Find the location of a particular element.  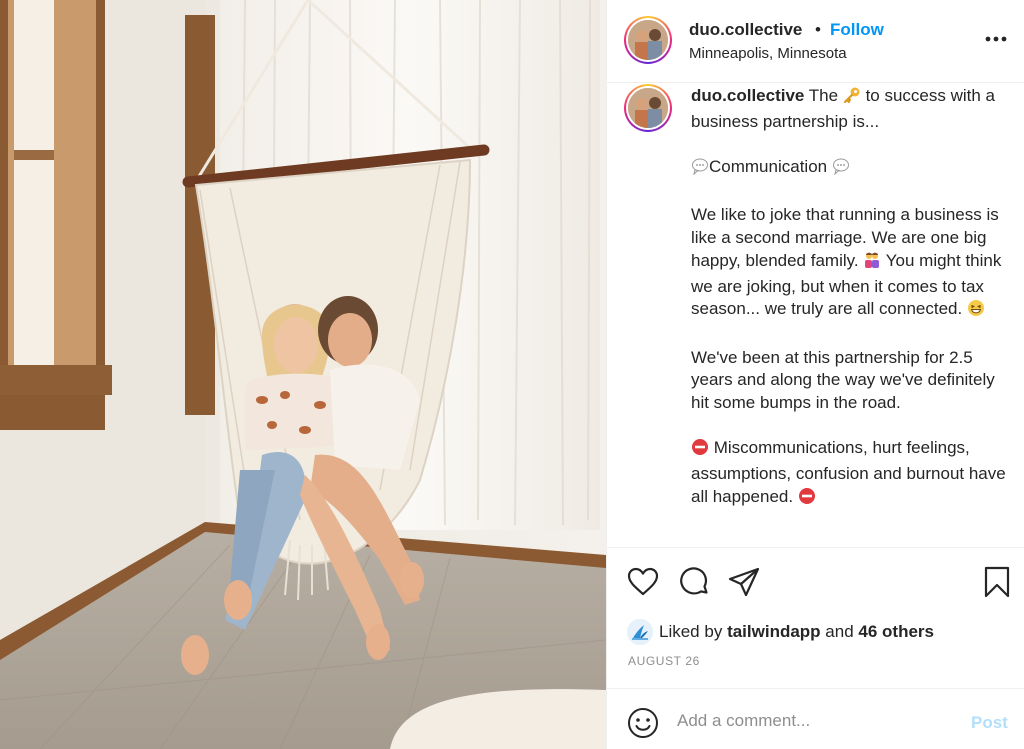

author-avatar is located at coordinates (648, 40).